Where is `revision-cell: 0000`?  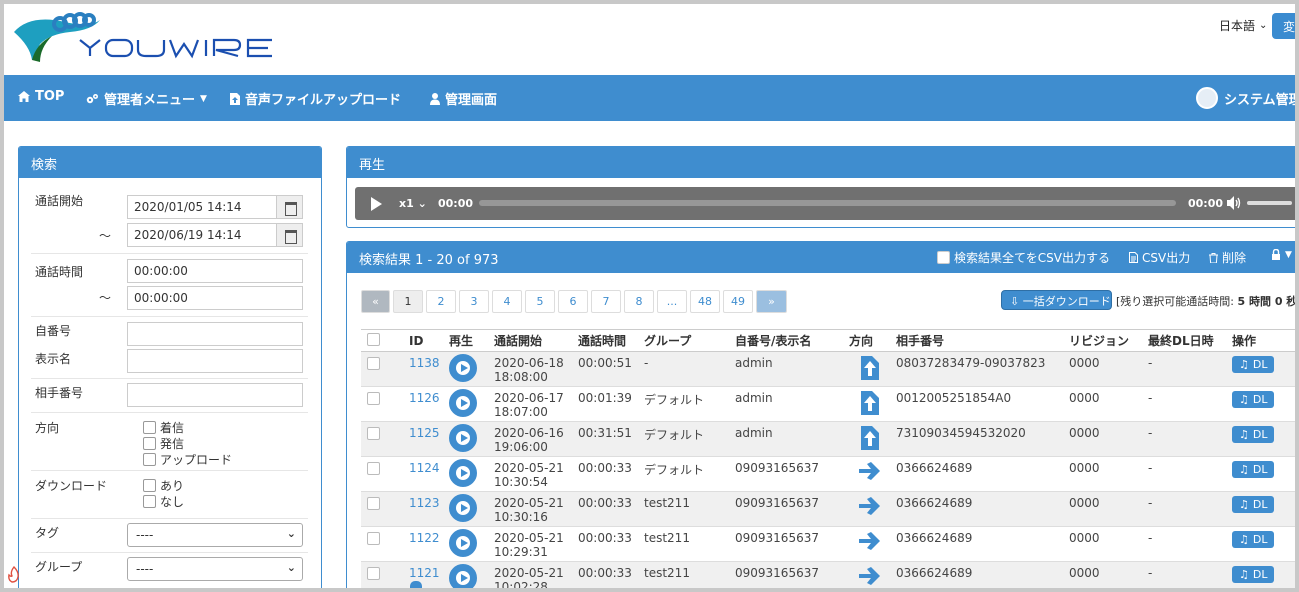 revision-cell: 0000 is located at coordinates (1104, 369).